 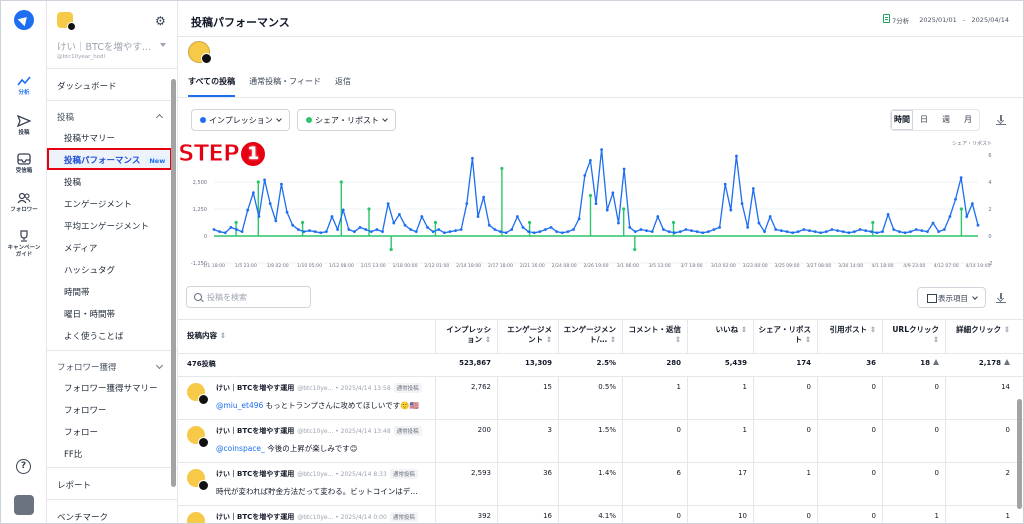 I want to click on col-header: 詳細クリック ⇕, so click(x=979, y=336).